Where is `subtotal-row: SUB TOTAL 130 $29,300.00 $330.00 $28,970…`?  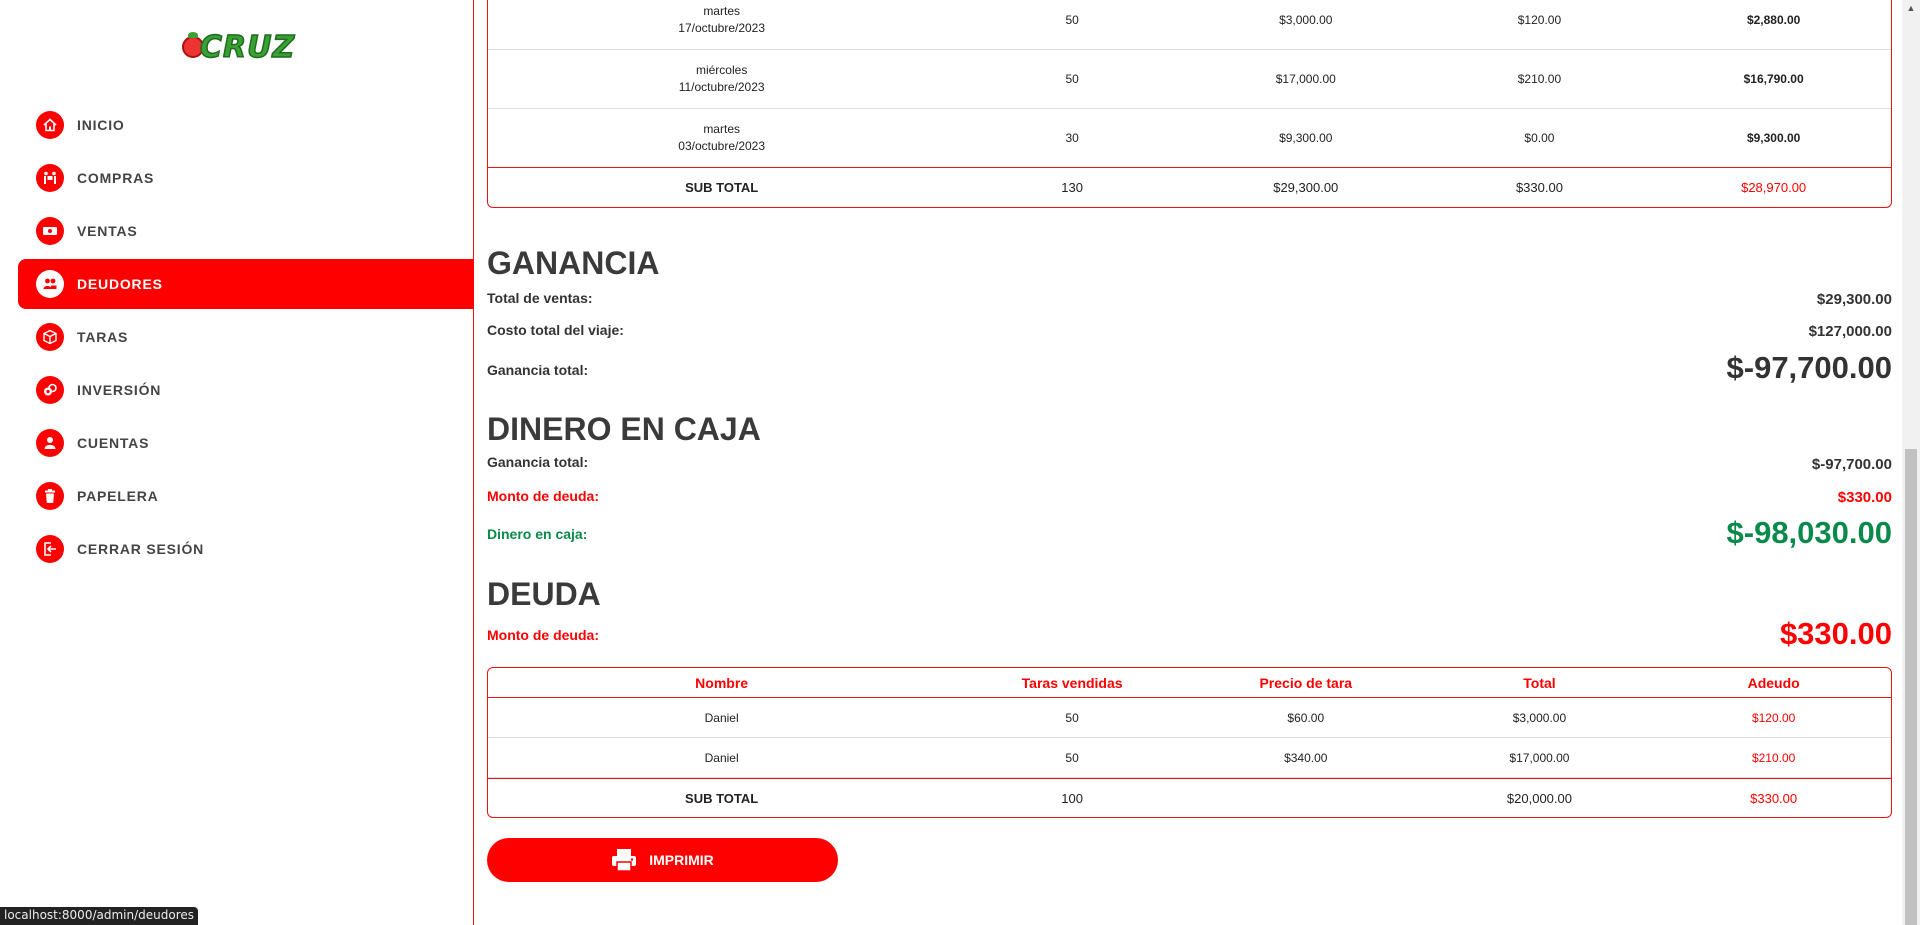
subtotal-row: SUB TOTAL 130 $29,300.00 $330.00 $28,970… is located at coordinates (1189, 187).